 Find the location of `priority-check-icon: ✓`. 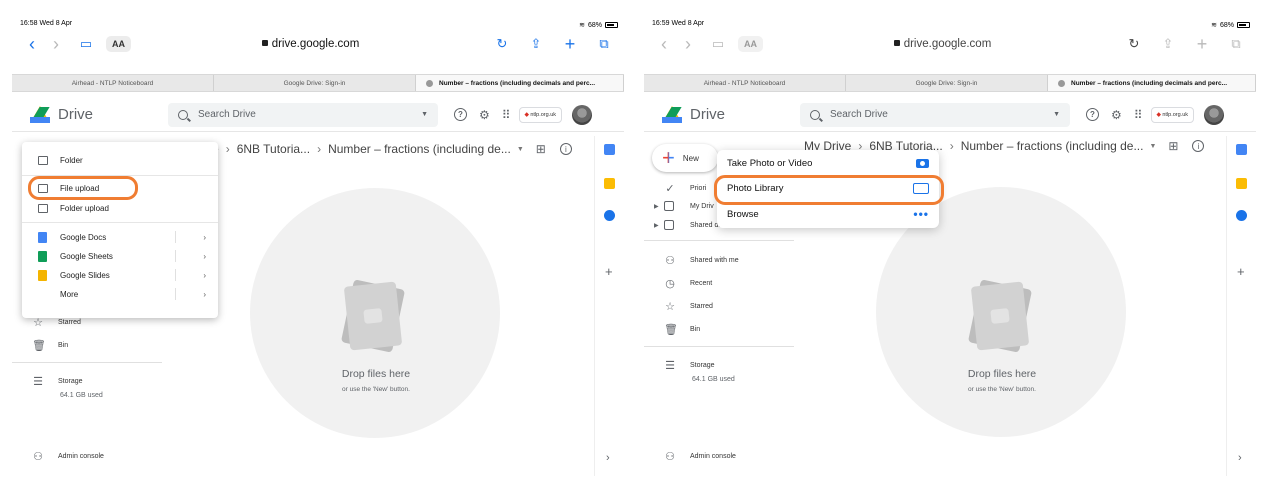

priority-check-icon: ✓ is located at coordinates (670, 188).